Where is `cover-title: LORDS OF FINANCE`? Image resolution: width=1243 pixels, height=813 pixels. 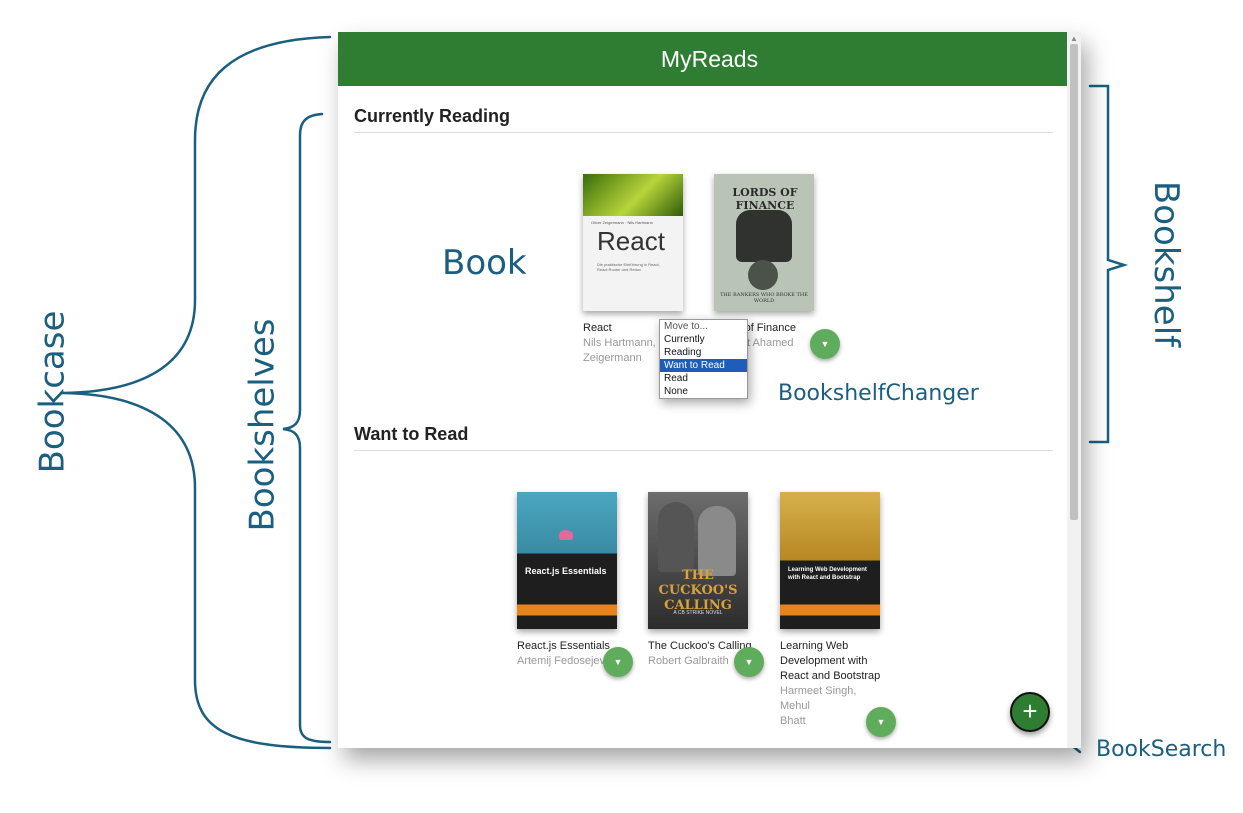 cover-title: LORDS OF FINANCE is located at coordinates (765, 199).